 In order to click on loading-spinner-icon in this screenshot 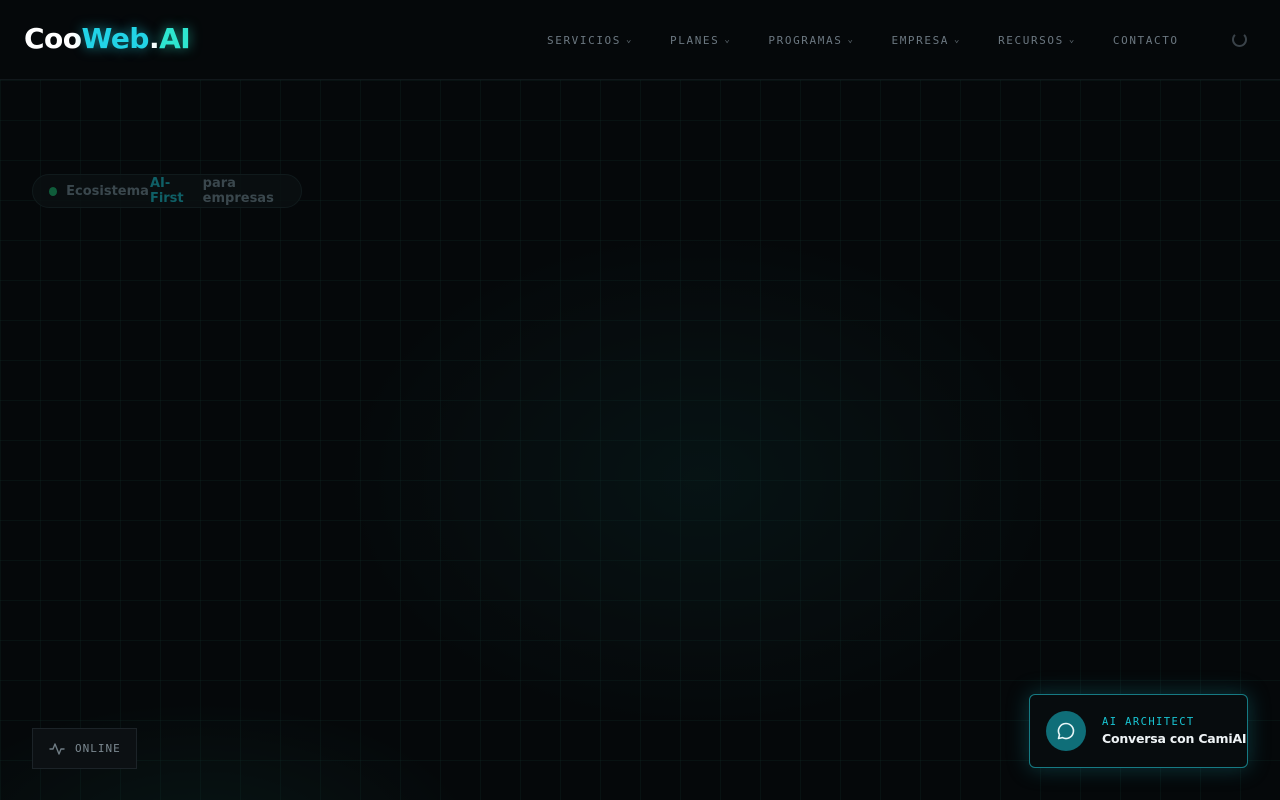, I will do `click(1239, 39)`.